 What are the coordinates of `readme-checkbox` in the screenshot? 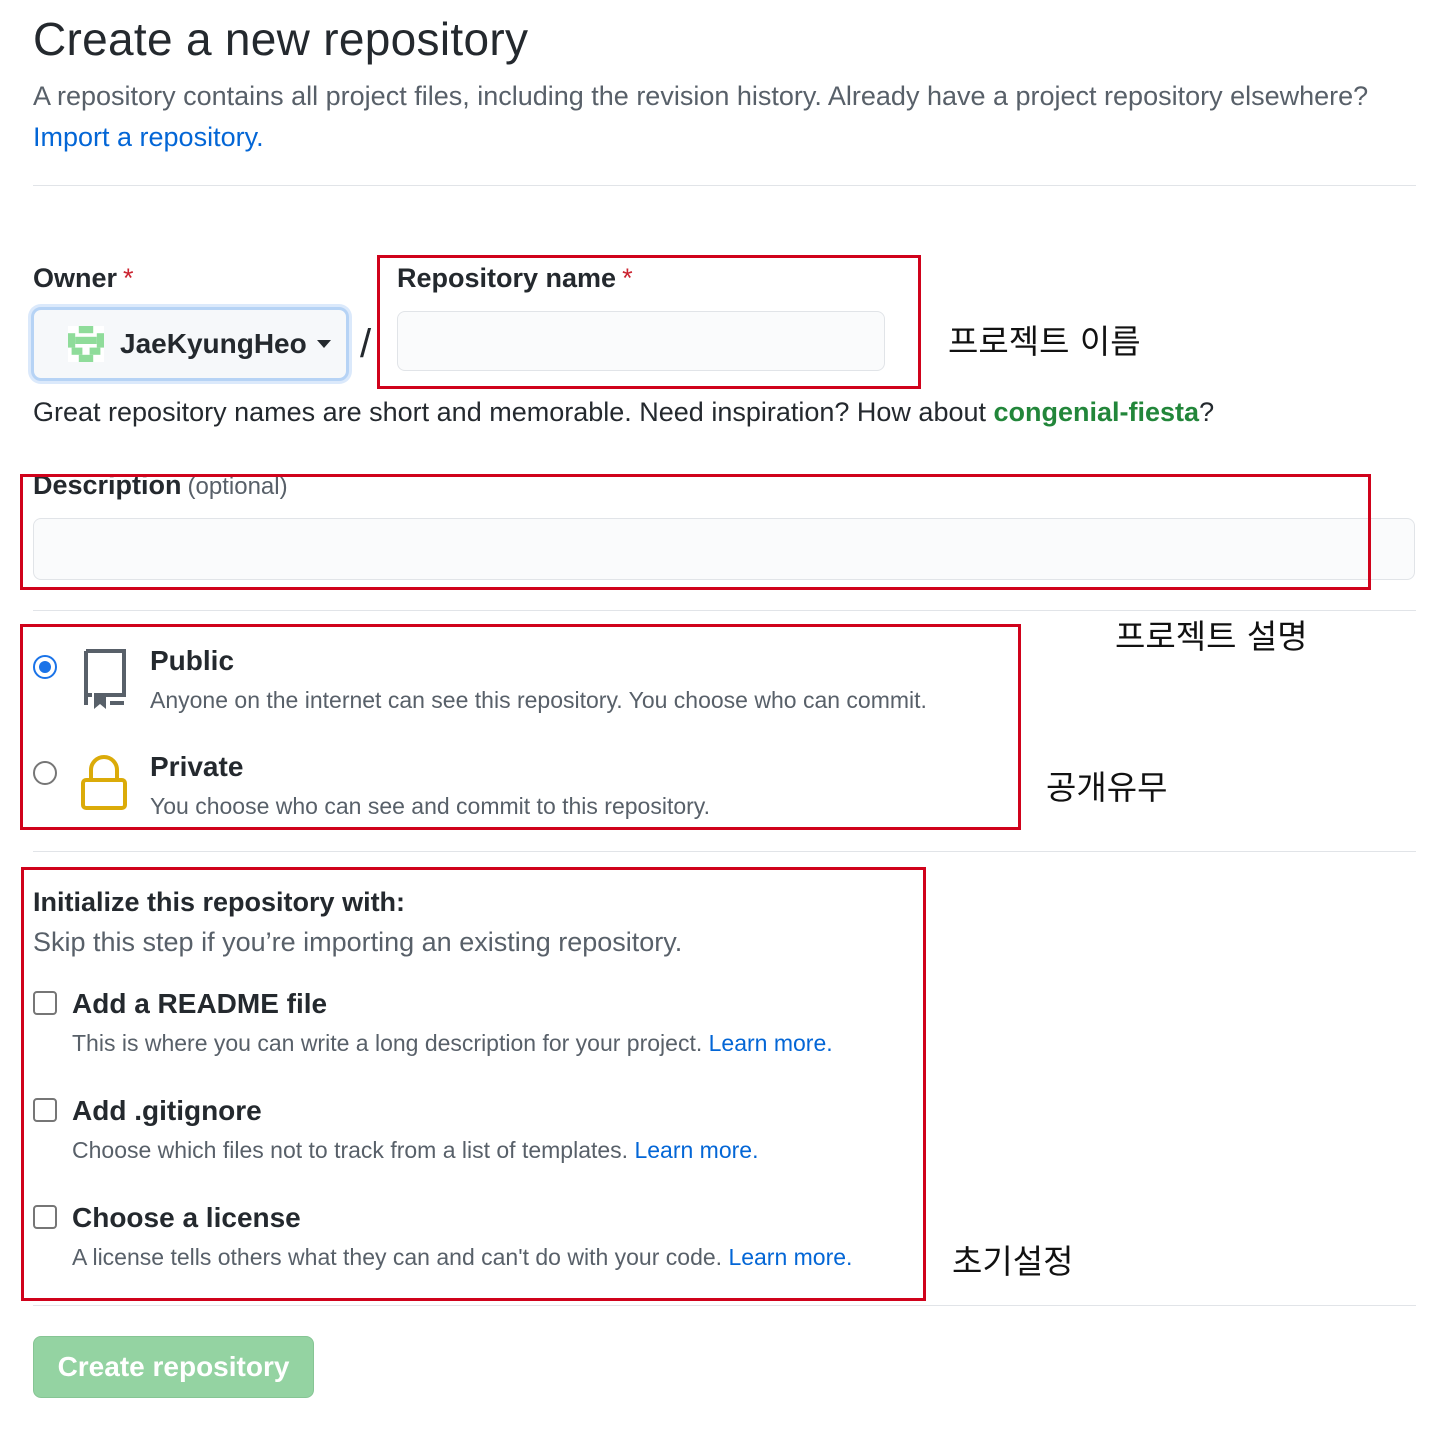 It's located at (45, 1003).